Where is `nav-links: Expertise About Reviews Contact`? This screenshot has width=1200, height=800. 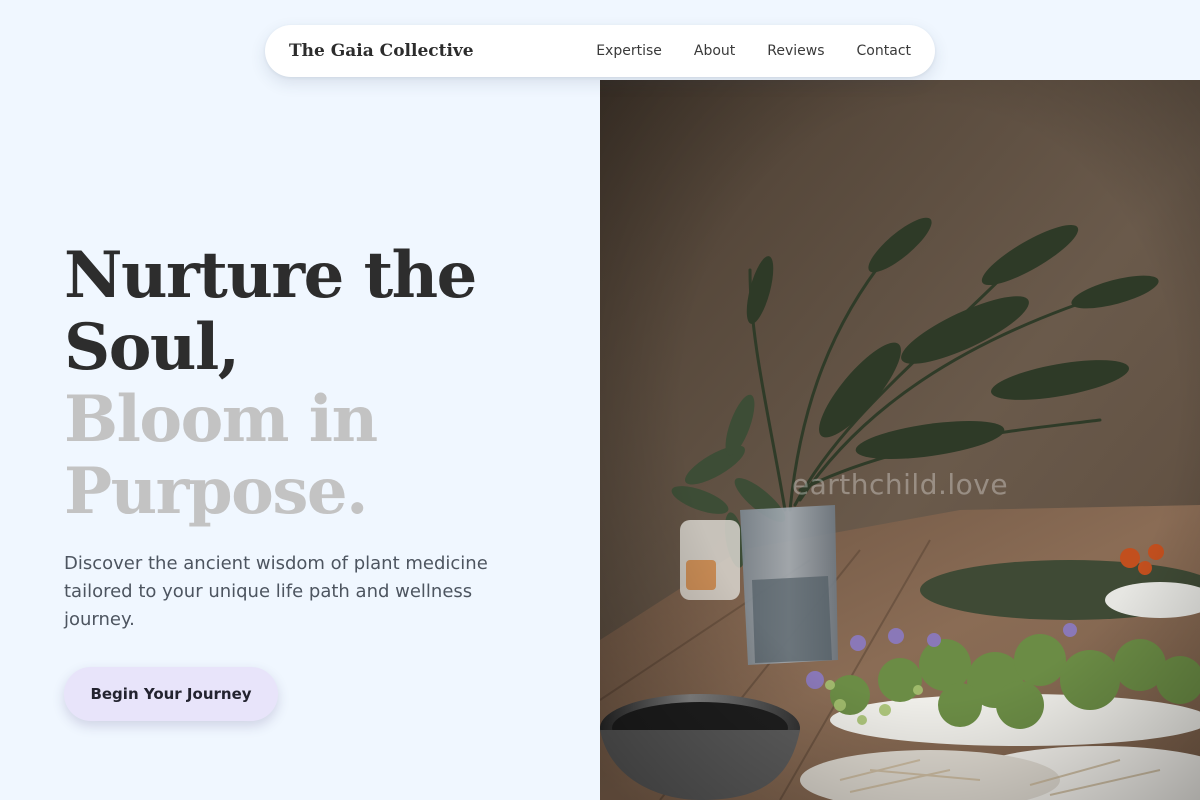
nav-links: Expertise About Reviews Contact is located at coordinates (753, 51).